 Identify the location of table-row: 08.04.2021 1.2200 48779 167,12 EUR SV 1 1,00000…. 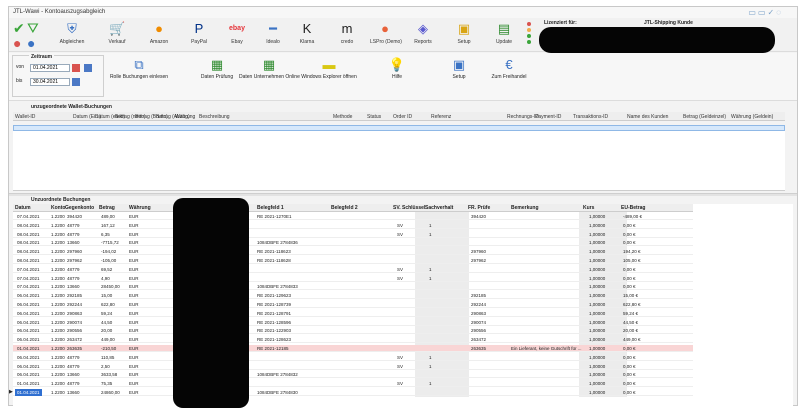
(353, 225).